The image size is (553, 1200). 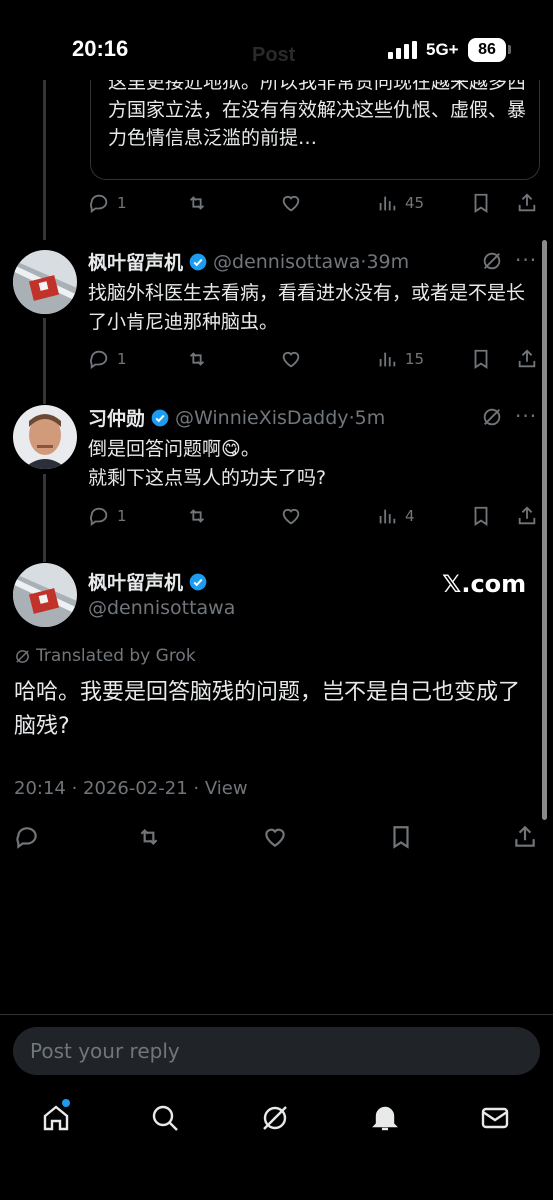 What do you see at coordinates (155, 449) in the screenshot?
I see `post-text-line: 倒是回答问题啊` at bounding box center [155, 449].